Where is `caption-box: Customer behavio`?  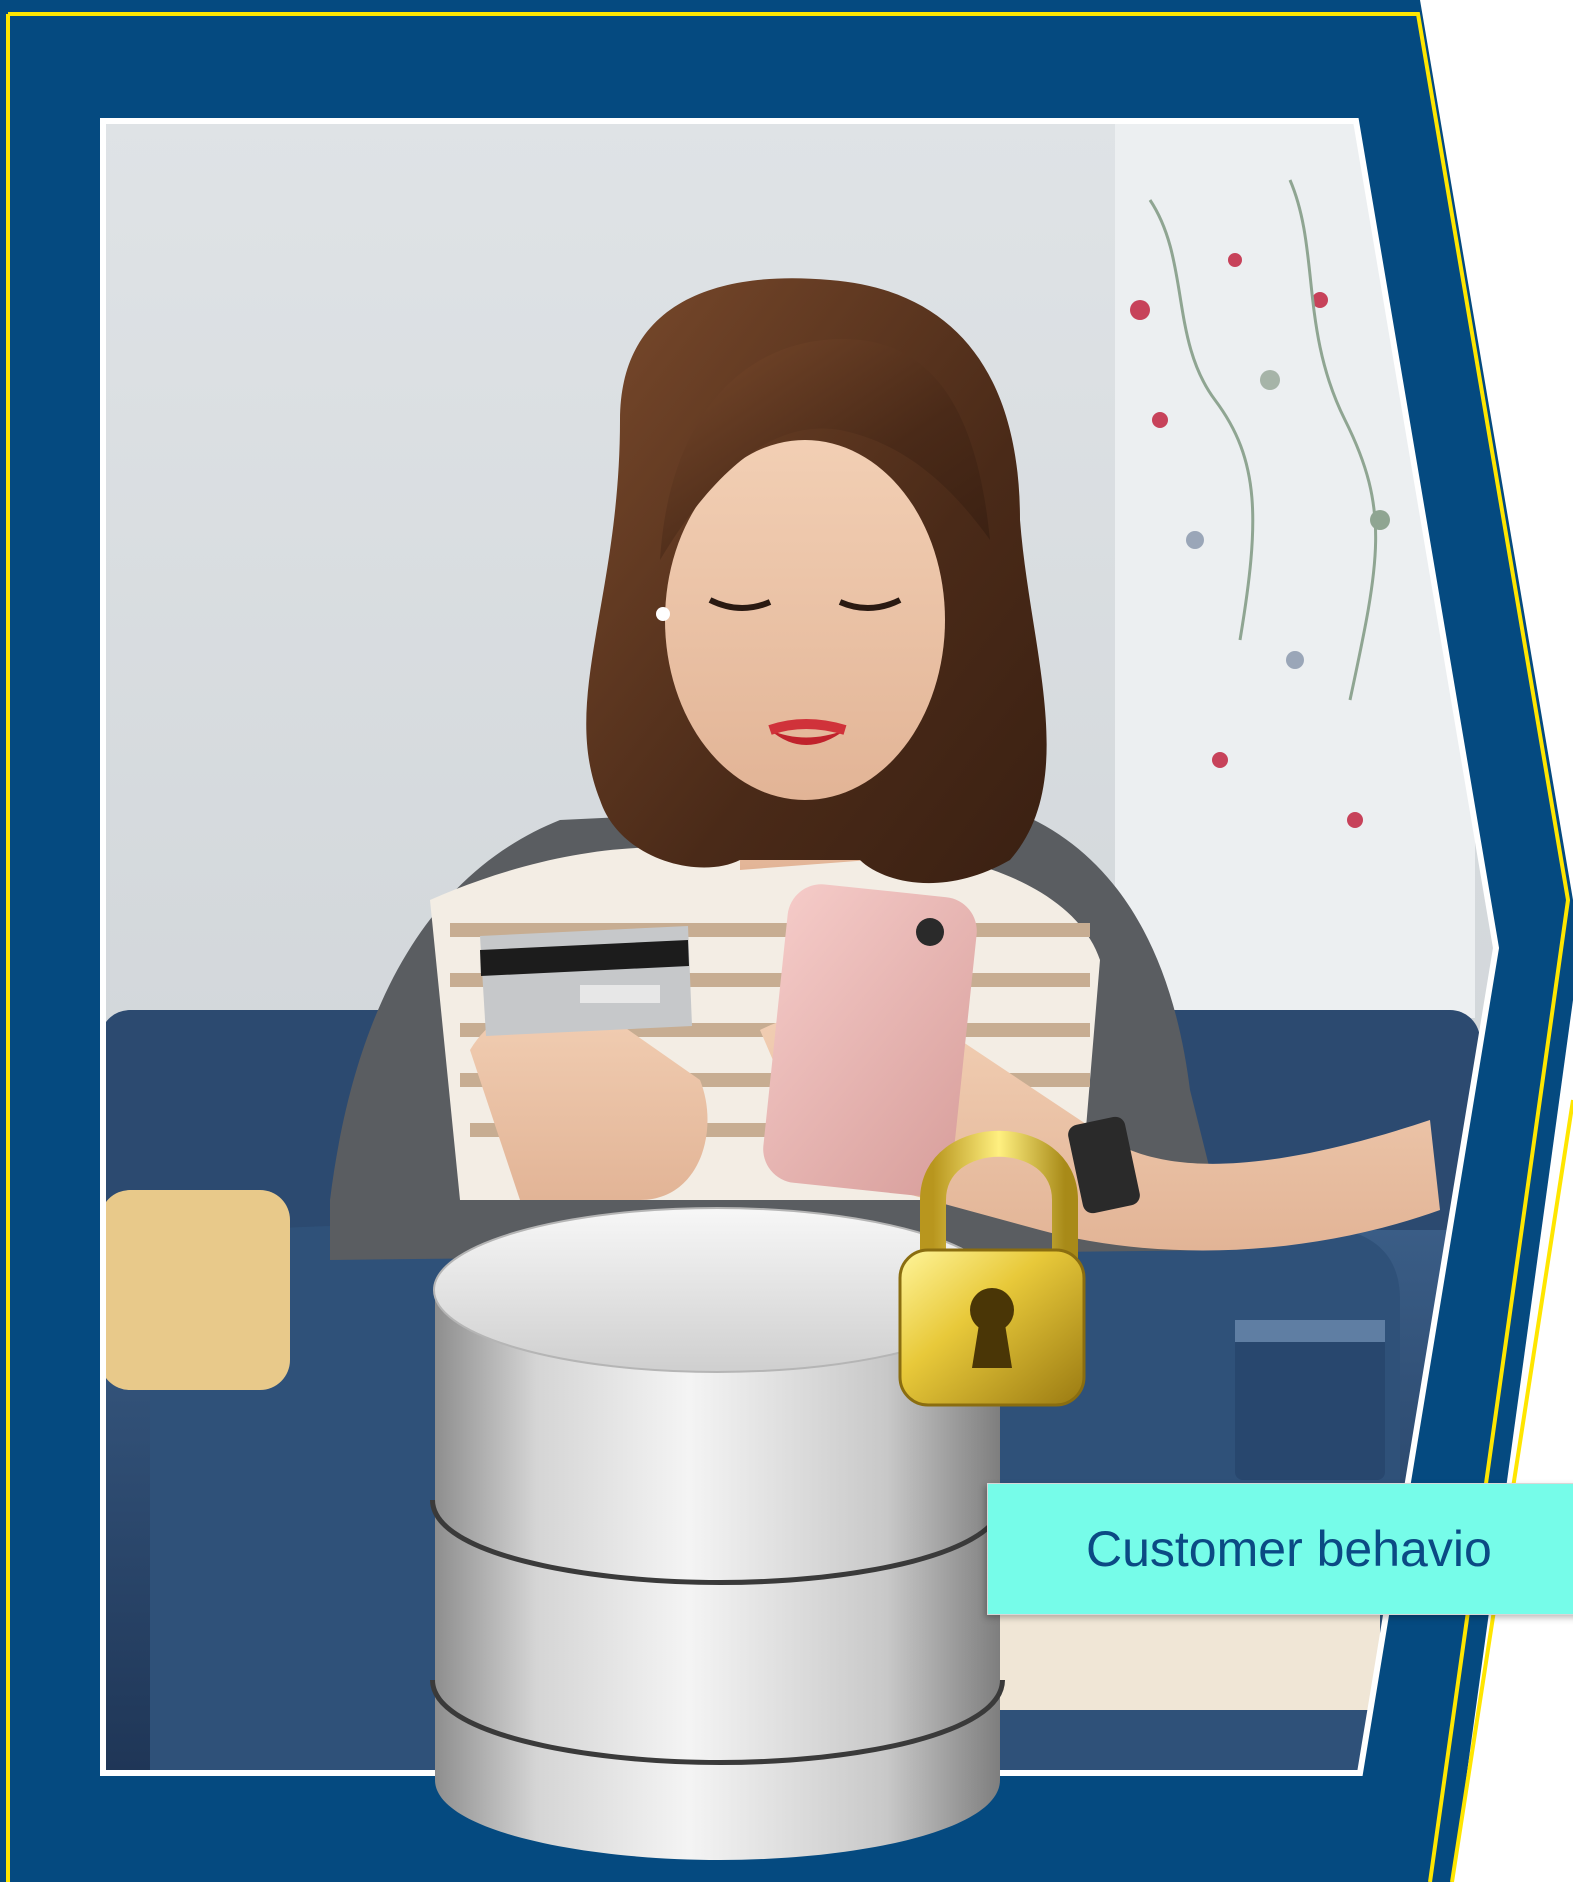 caption-box: Customer behavio is located at coordinates (1280, 1549).